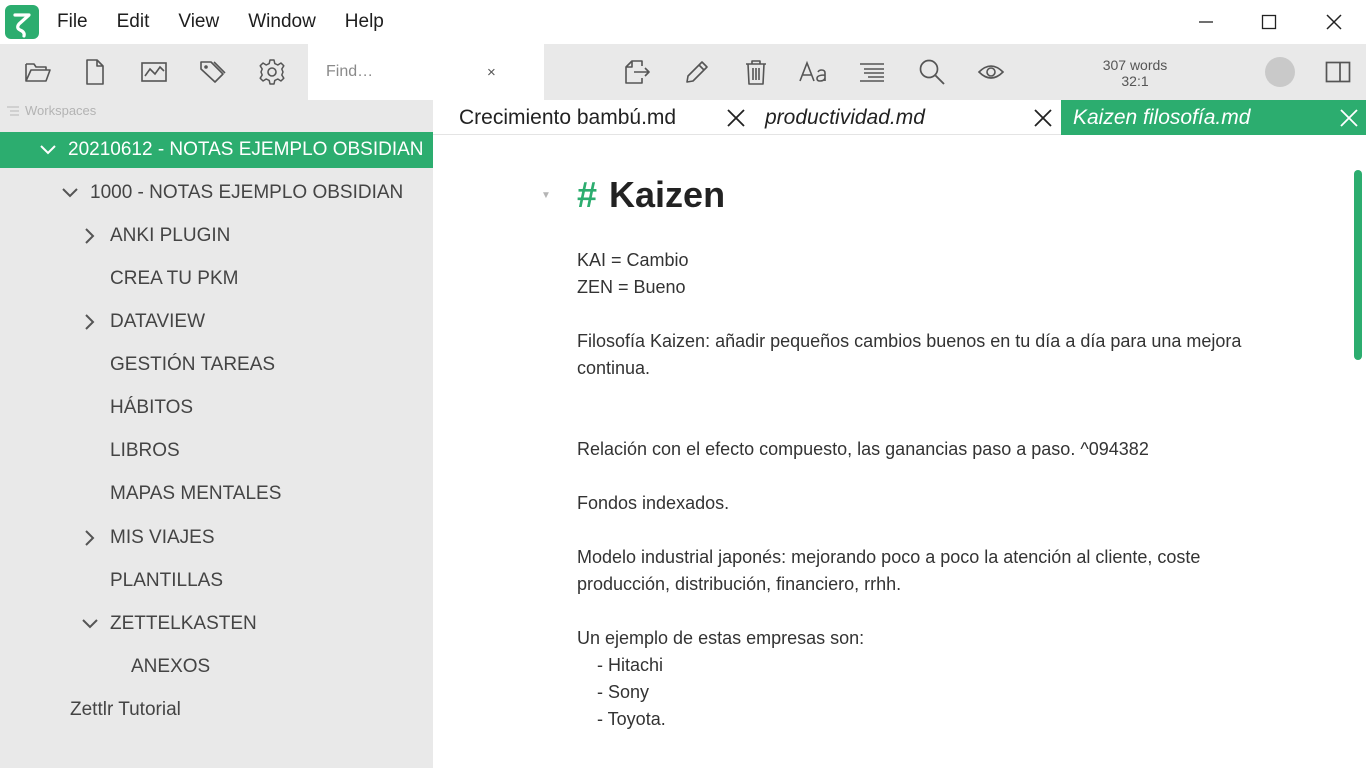 The image size is (1366, 768). I want to click on tree-item-label: GESTIÓN TAREAS, so click(193, 364).